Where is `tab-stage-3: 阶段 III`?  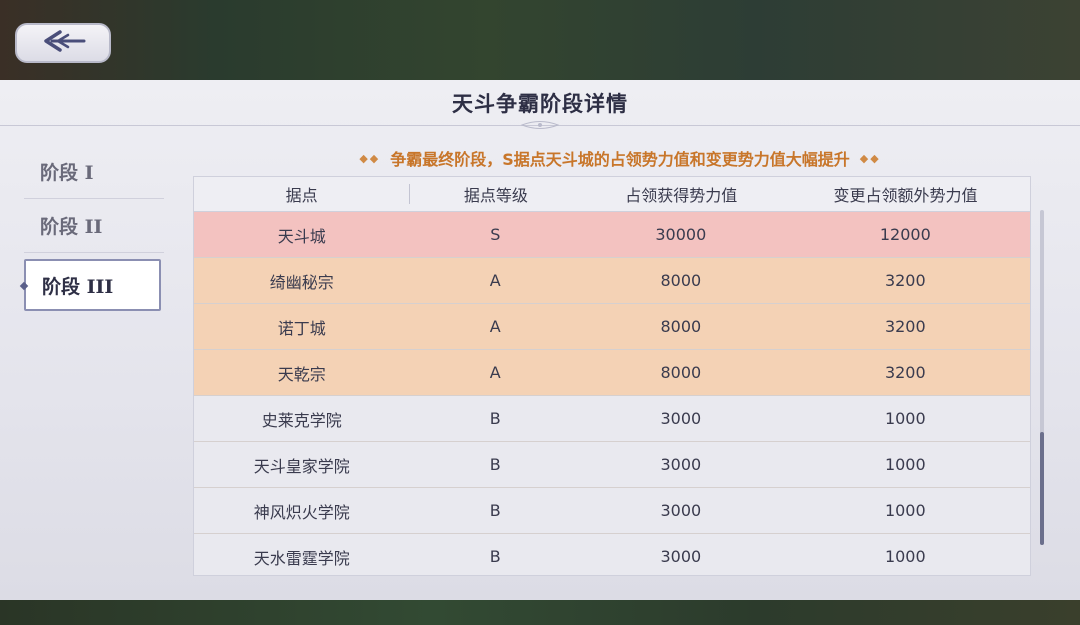 tab-stage-3: 阶段 III is located at coordinates (90, 285).